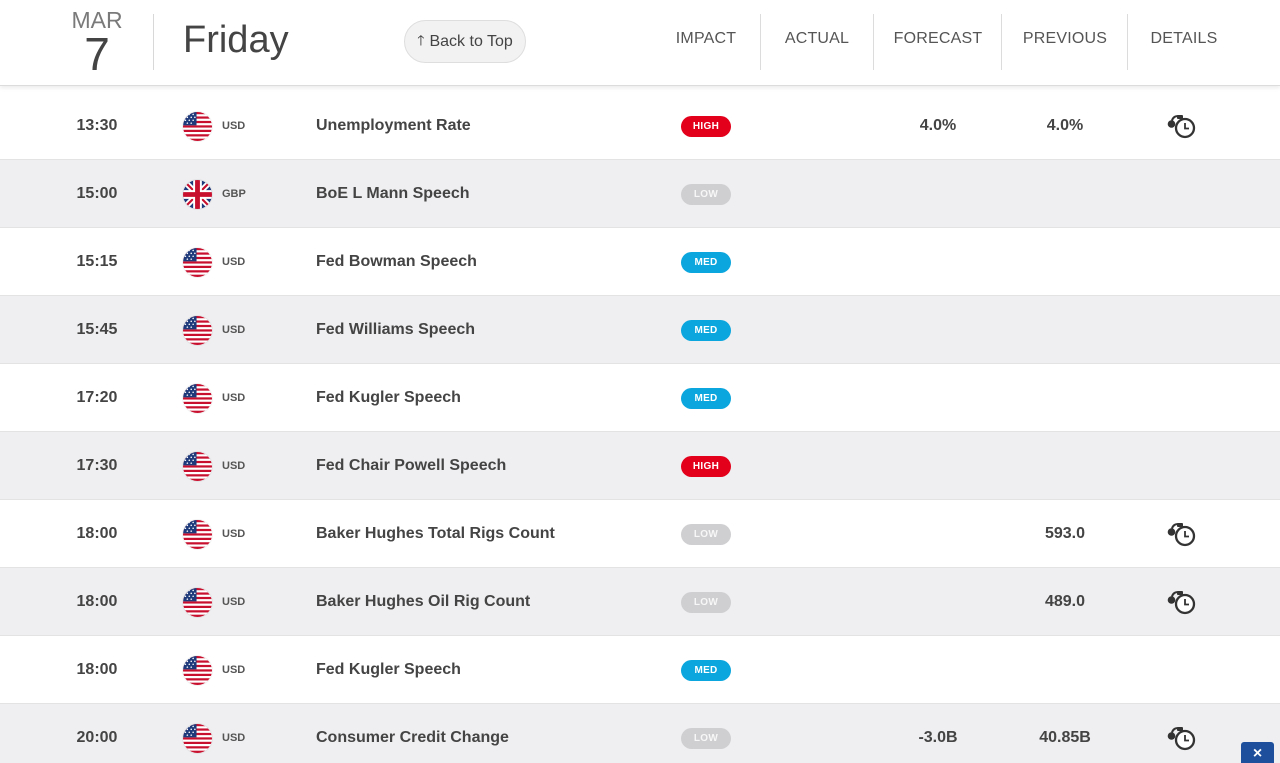 Image resolution: width=1280 pixels, height=763 pixels. Describe the element at coordinates (640, 194) in the screenshot. I see `table-row: 15:00 GBP BoE L Mann Speech LOW` at that location.